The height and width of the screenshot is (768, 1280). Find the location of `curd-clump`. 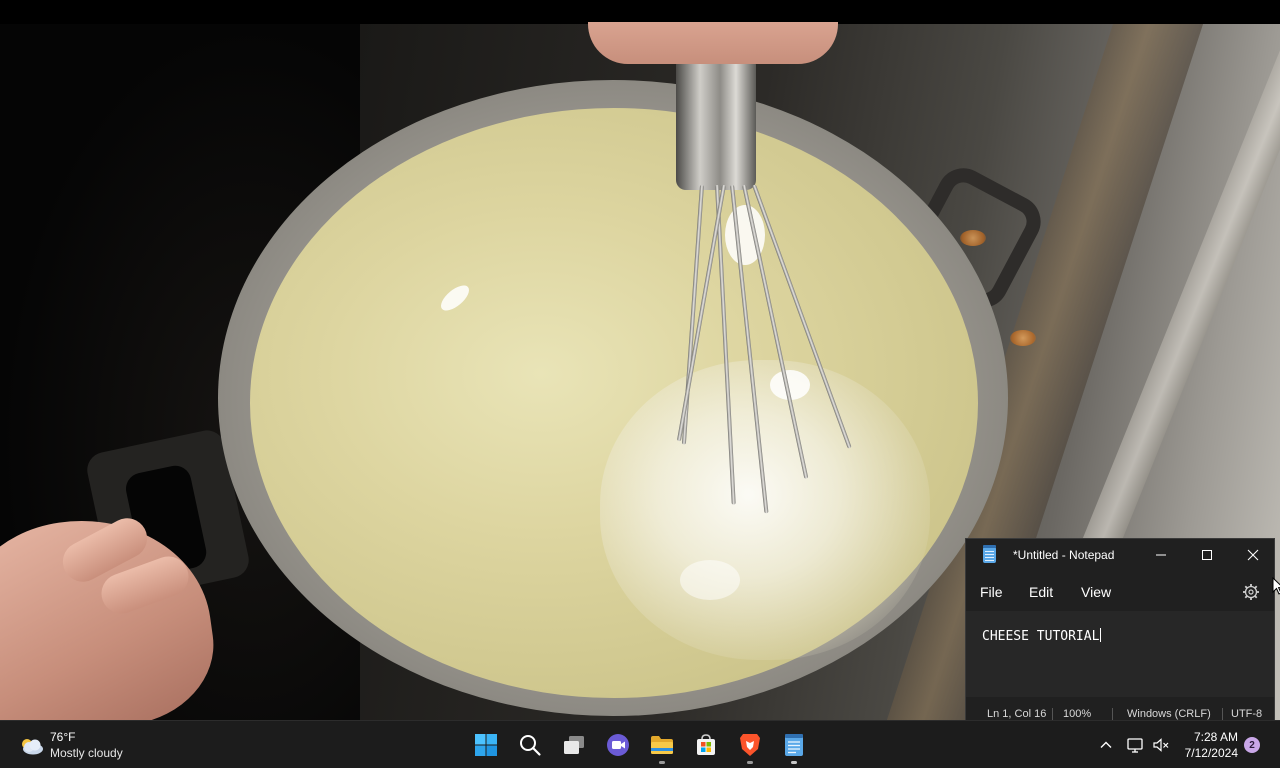

curd-clump is located at coordinates (710, 580).